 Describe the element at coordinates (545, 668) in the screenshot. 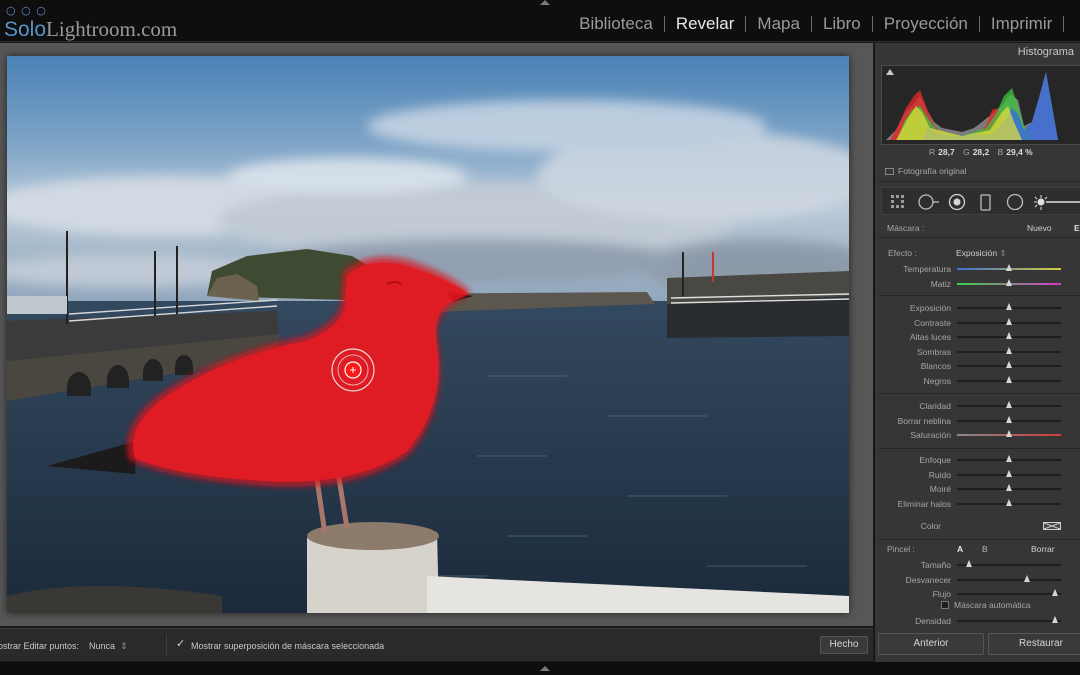

I see `collapse-filmstrip-arrow` at that location.